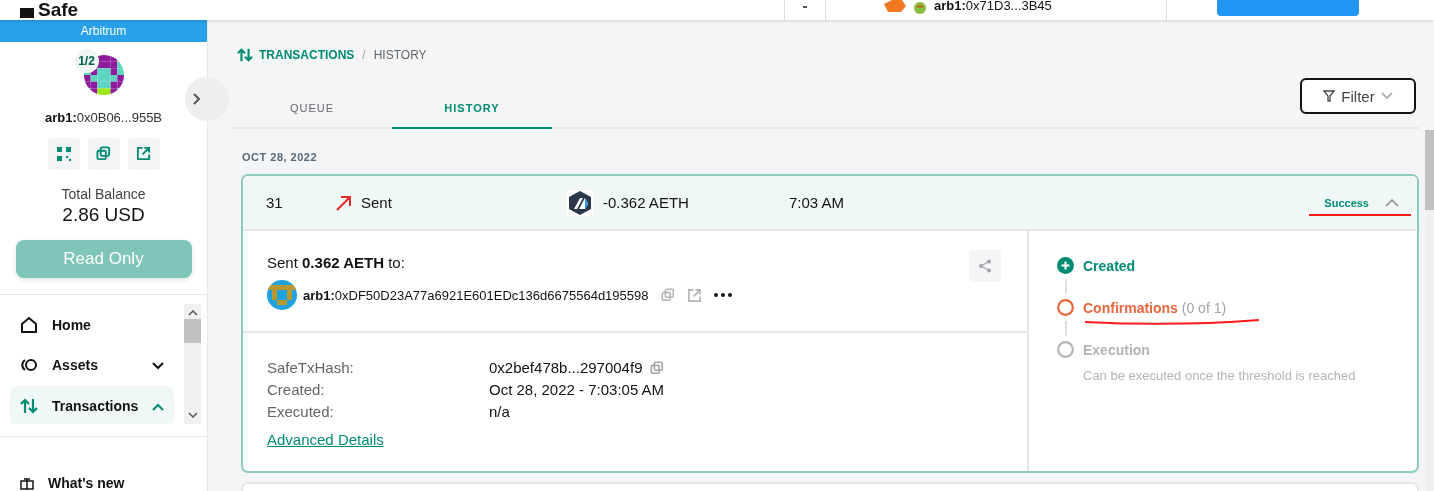  Describe the element at coordinates (103, 214) in the screenshot. I see `balance-value: 2.86 USD` at that location.